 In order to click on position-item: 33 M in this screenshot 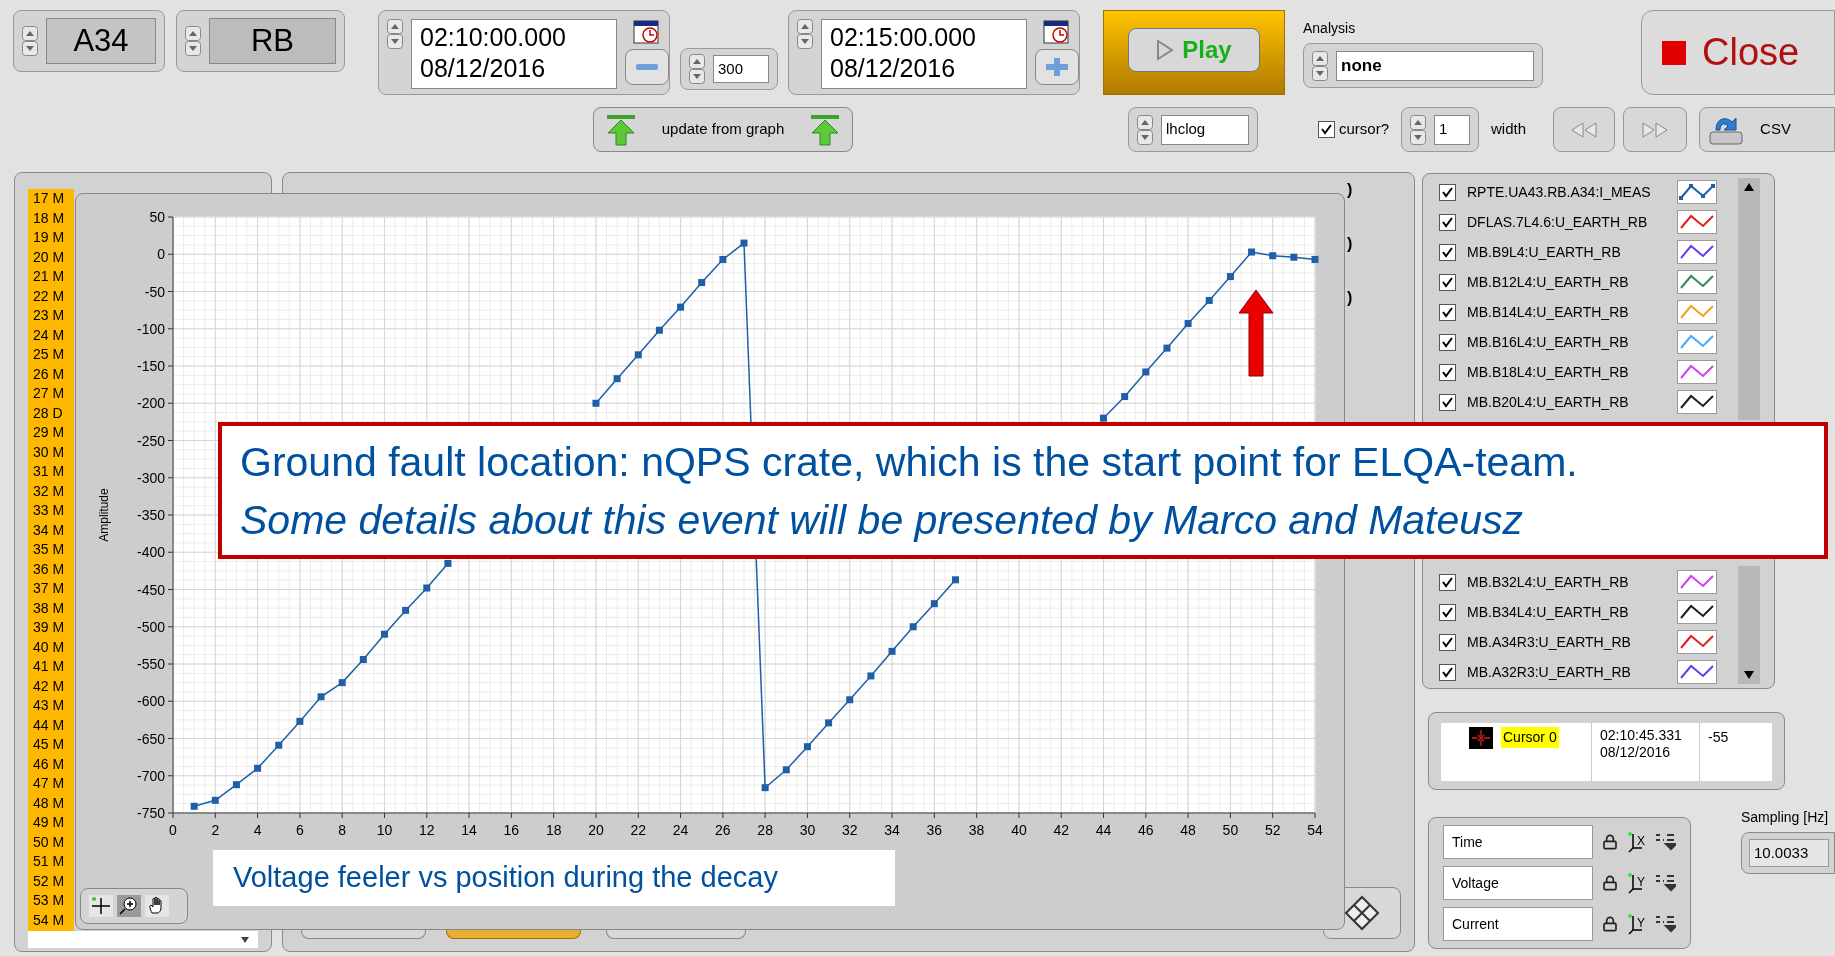, I will do `click(49, 511)`.